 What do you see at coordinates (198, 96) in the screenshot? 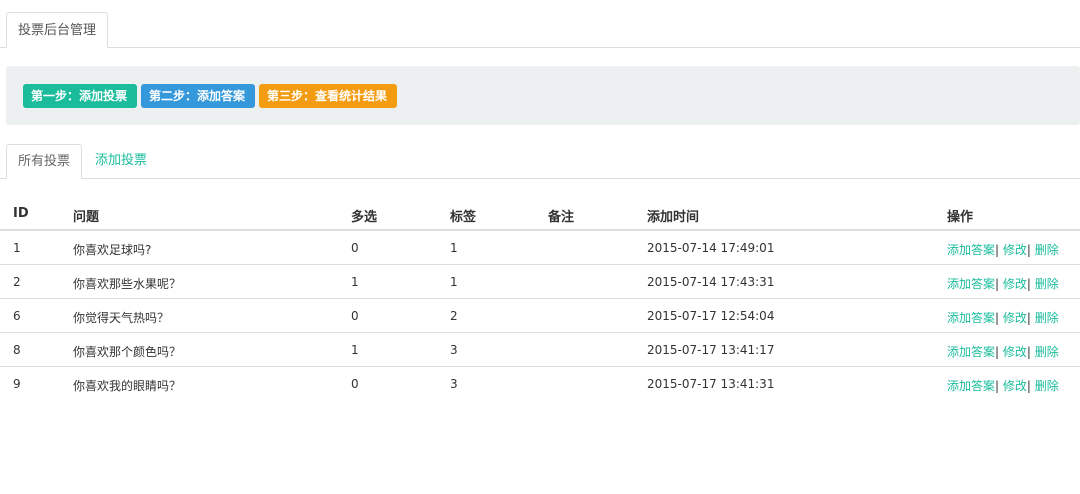
I see `step-2-add-answer-button: 第二步：添加答案` at bounding box center [198, 96].